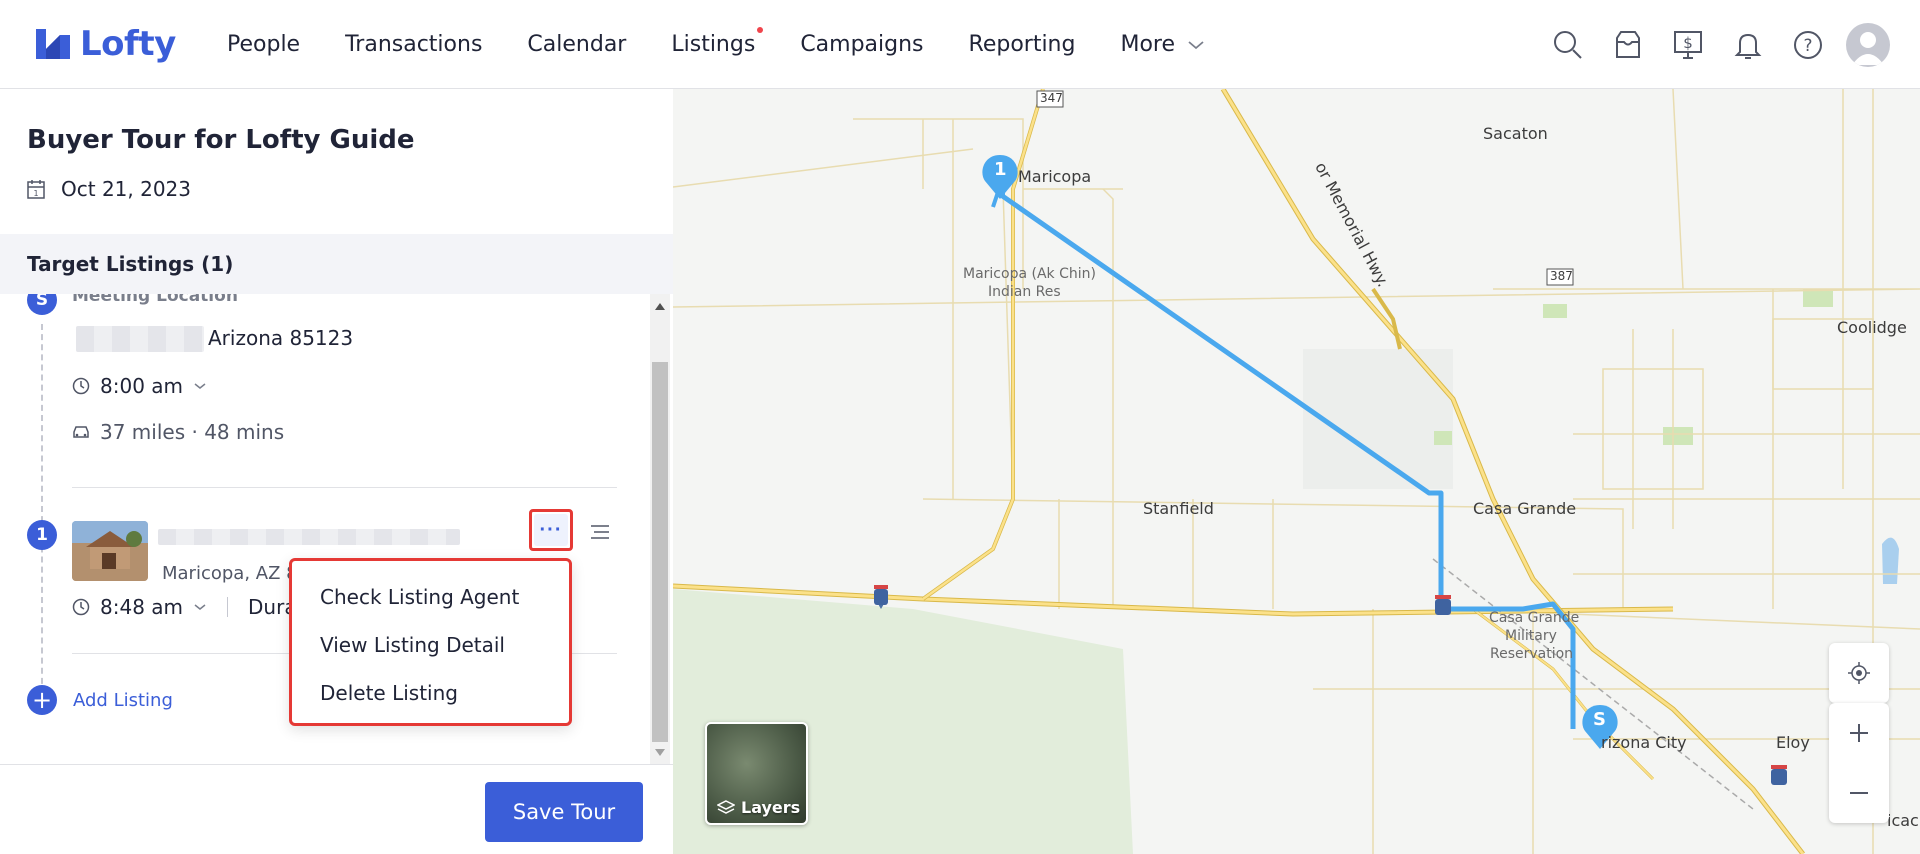 Image resolution: width=1920 pixels, height=854 pixels. What do you see at coordinates (713, 44) in the screenshot?
I see `nav-listings-label: Listings` at bounding box center [713, 44].